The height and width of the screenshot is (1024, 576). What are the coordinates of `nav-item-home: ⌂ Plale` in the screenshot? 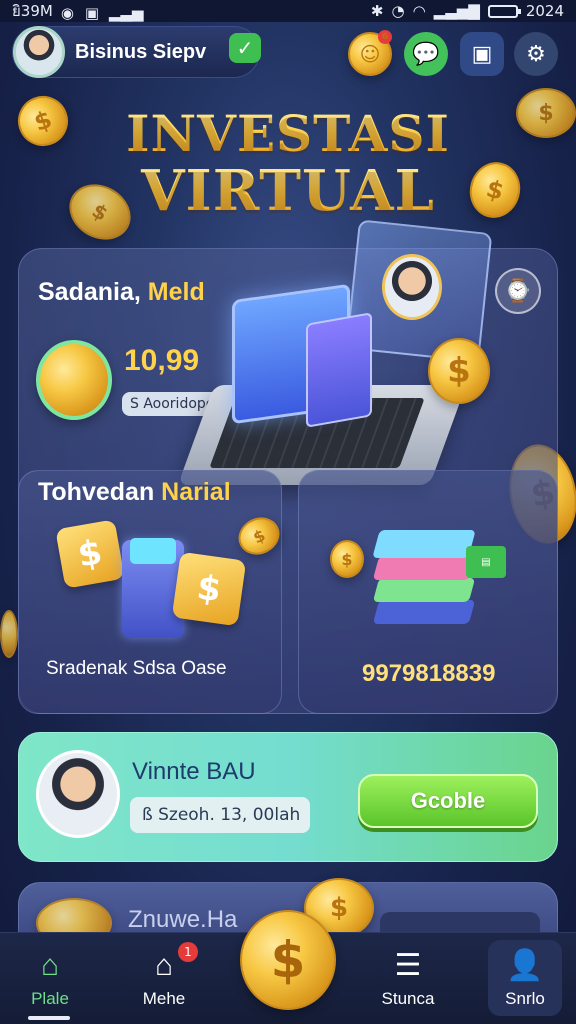 It's located at (50, 980).